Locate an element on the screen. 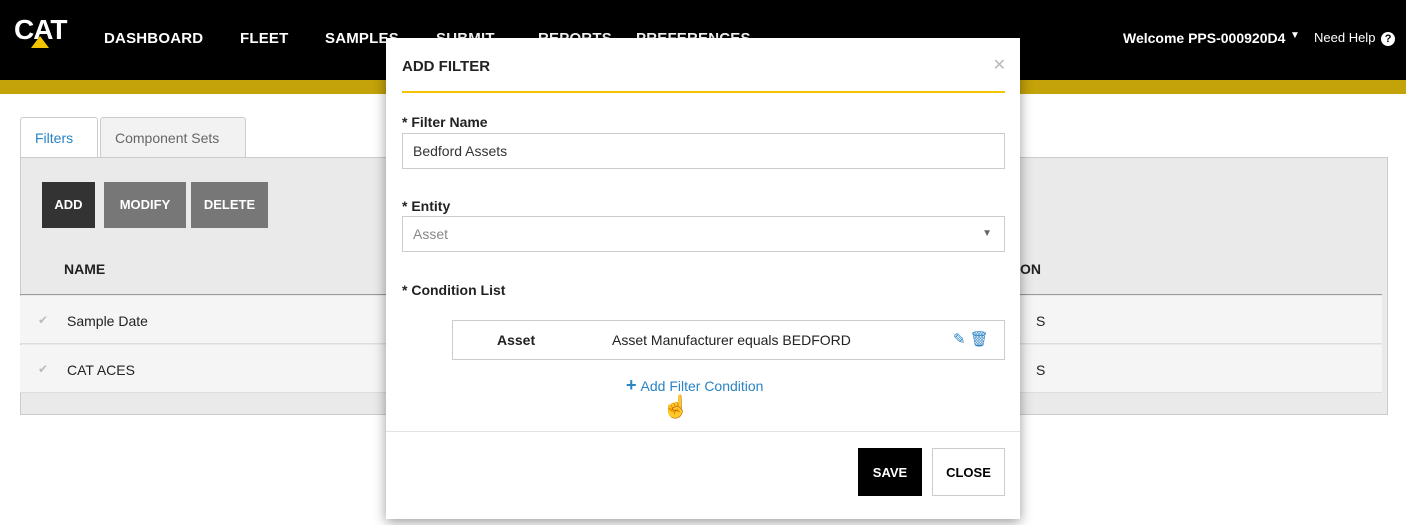 The image size is (1406, 525). tab-component-sets: Component Sets is located at coordinates (173, 137).